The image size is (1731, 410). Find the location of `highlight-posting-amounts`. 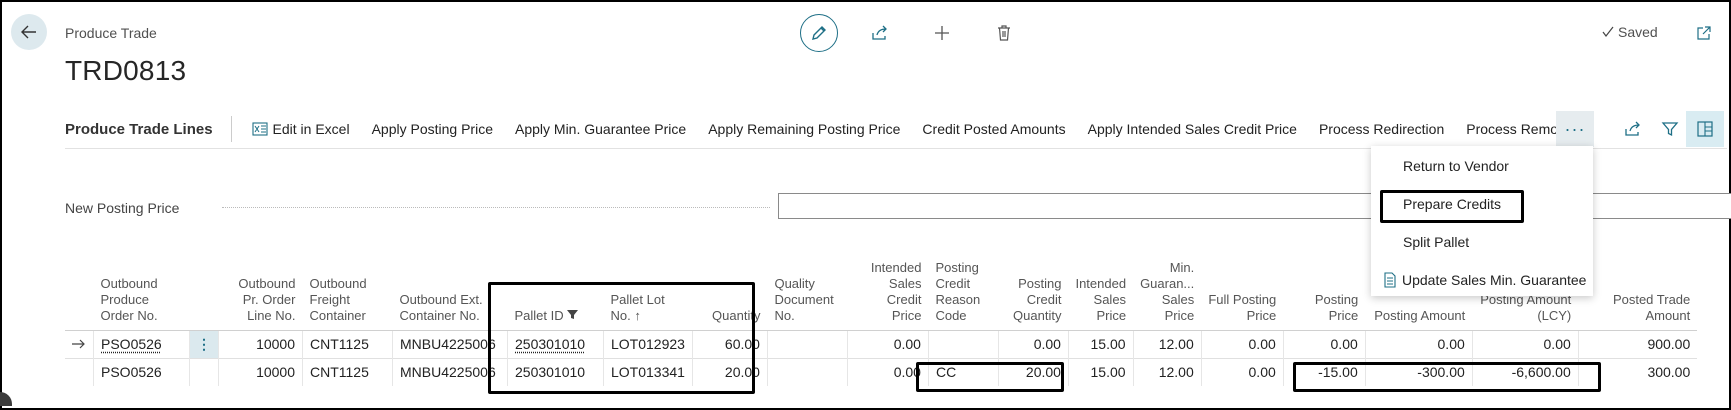

highlight-posting-amounts is located at coordinates (1447, 377).